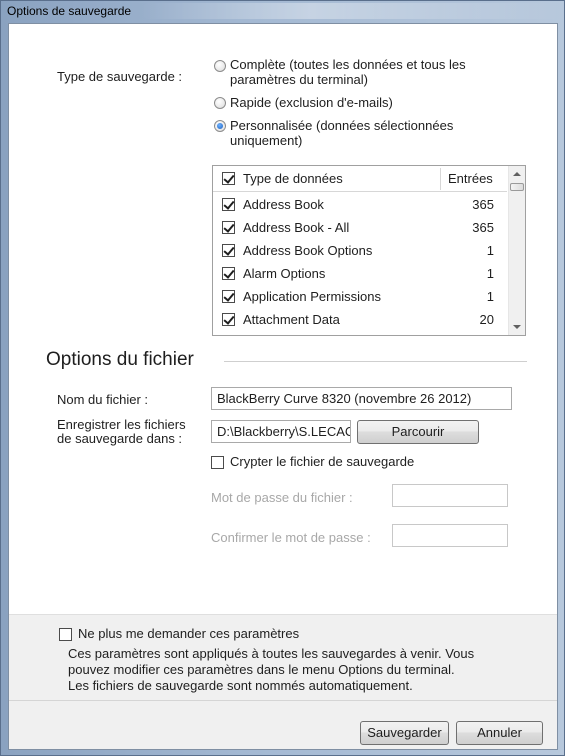  I want to click on list-item: Attachment Data 20, so click(360, 319).